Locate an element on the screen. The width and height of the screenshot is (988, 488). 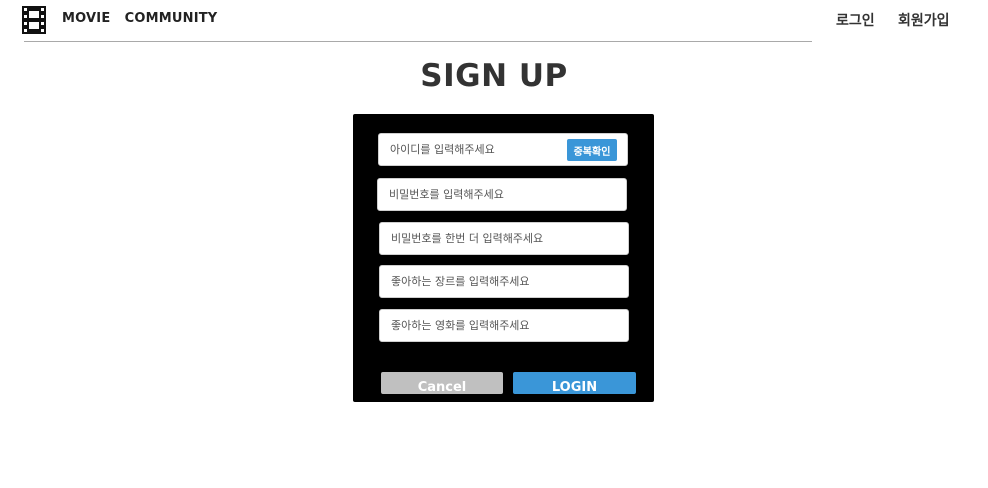
top-header: MOVIE COMMUNITY 로그인 회원가입 is located at coordinates (494, 21).